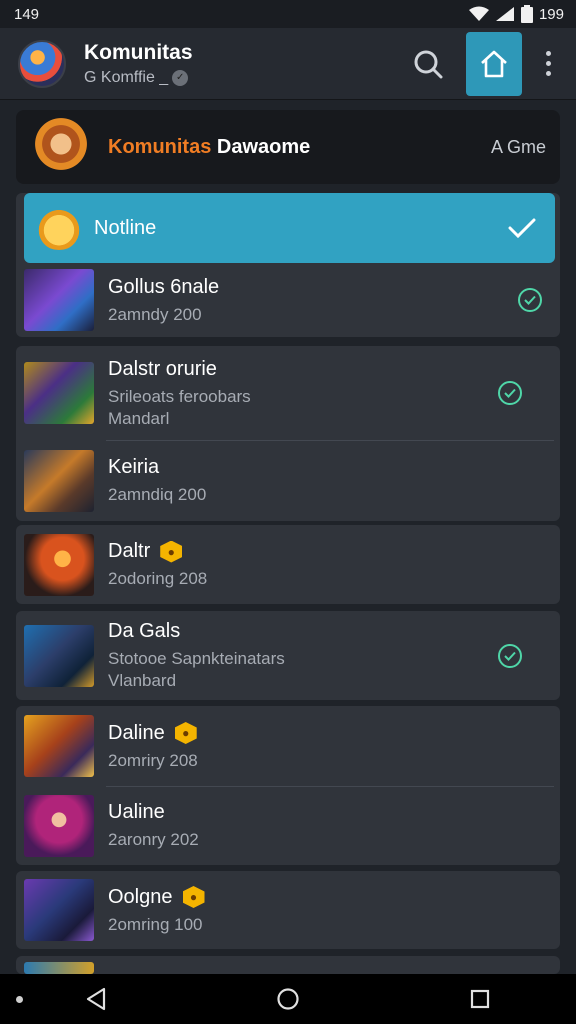  Describe the element at coordinates (140, 896) in the screenshot. I see `list-item-title: Oolgne` at that location.